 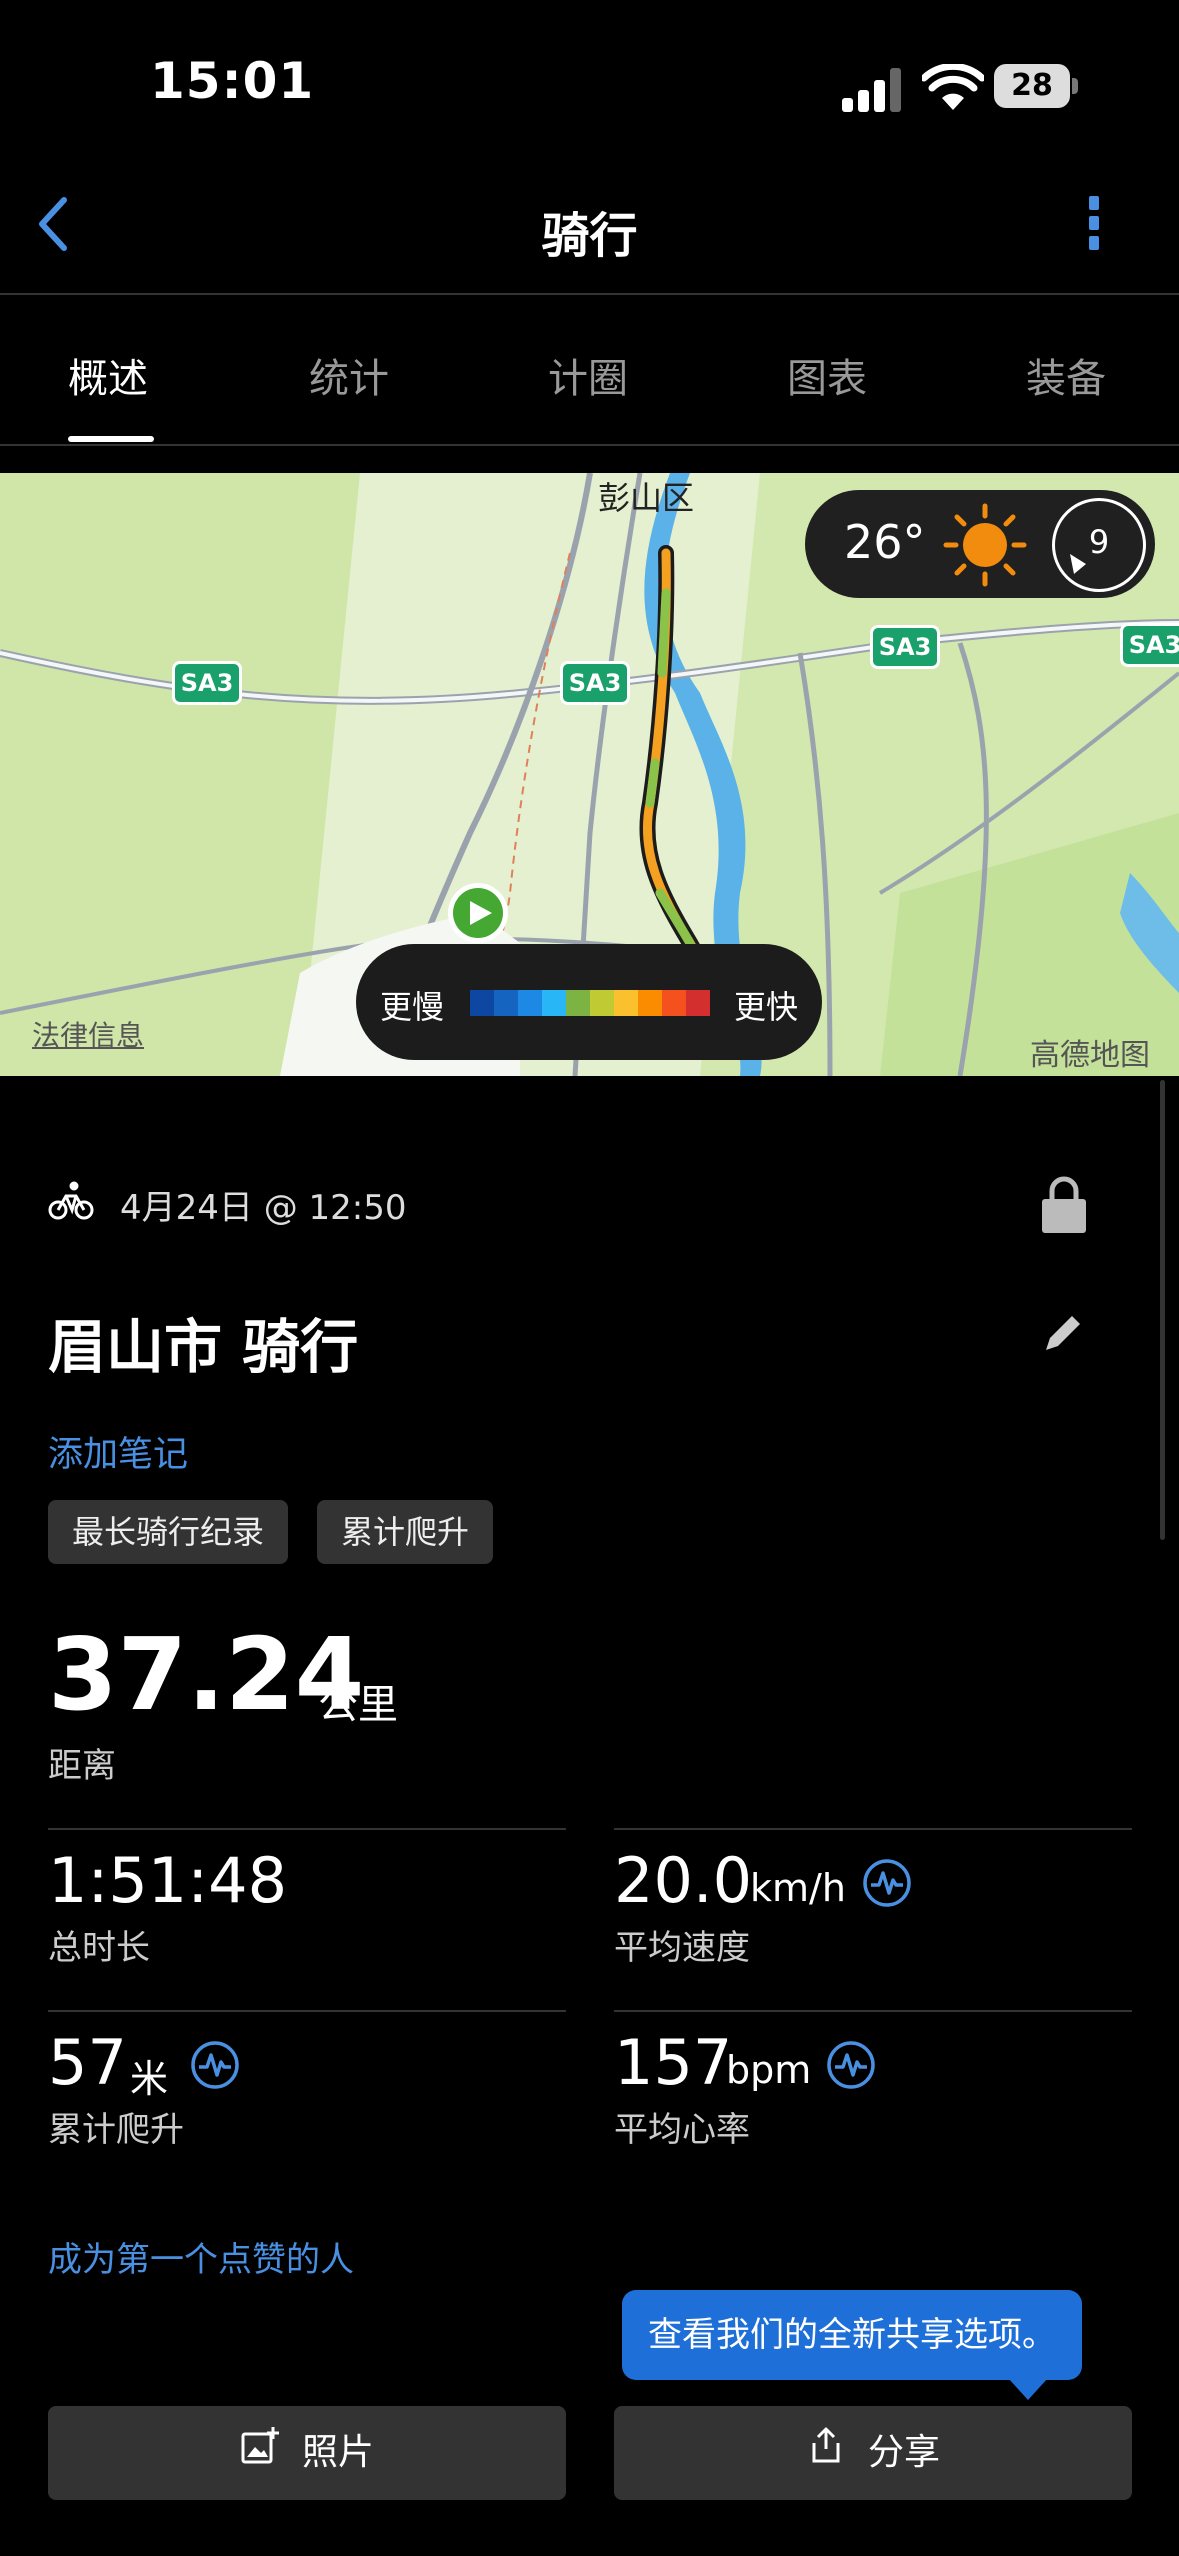 What do you see at coordinates (201, 2256) in the screenshot?
I see `first-like-link: 成为第一个点赞的人` at bounding box center [201, 2256].